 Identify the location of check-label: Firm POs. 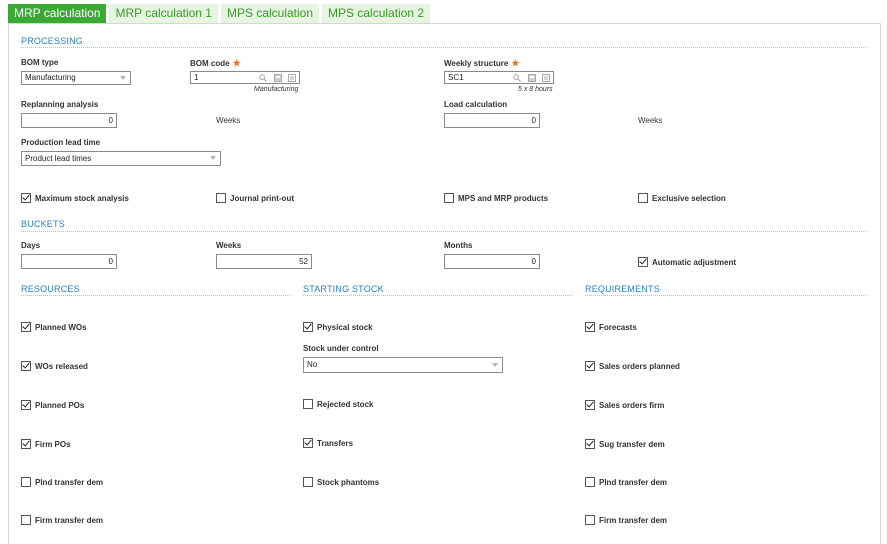
(53, 444).